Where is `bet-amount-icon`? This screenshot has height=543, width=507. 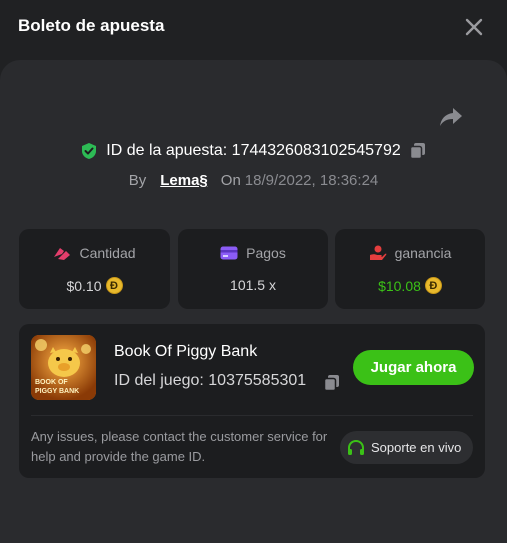
bet-amount-icon is located at coordinates (62, 254).